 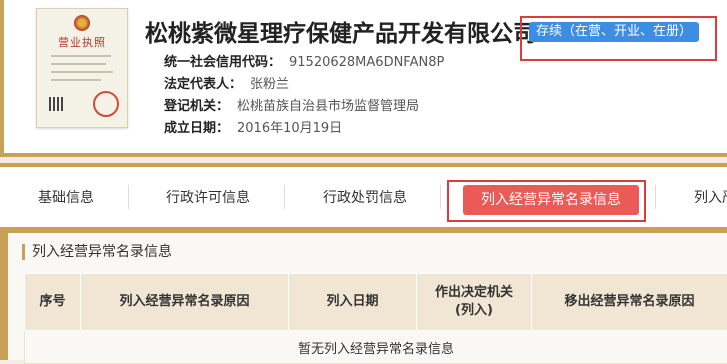 What do you see at coordinates (222, 60) in the screenshot?
I see `info-label: 统一社会信用代码：` at bounding box center [222, 60].